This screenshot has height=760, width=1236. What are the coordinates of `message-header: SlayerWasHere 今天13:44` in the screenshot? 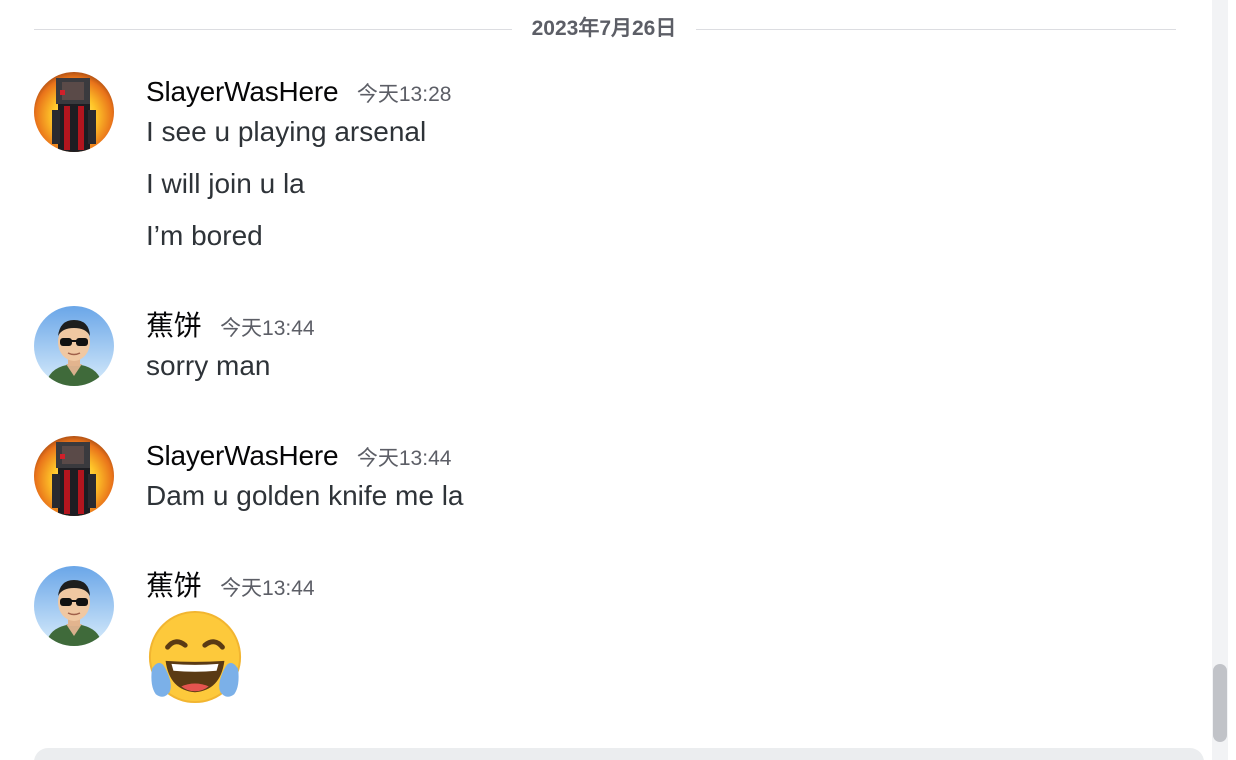 It's located at (298, 456).